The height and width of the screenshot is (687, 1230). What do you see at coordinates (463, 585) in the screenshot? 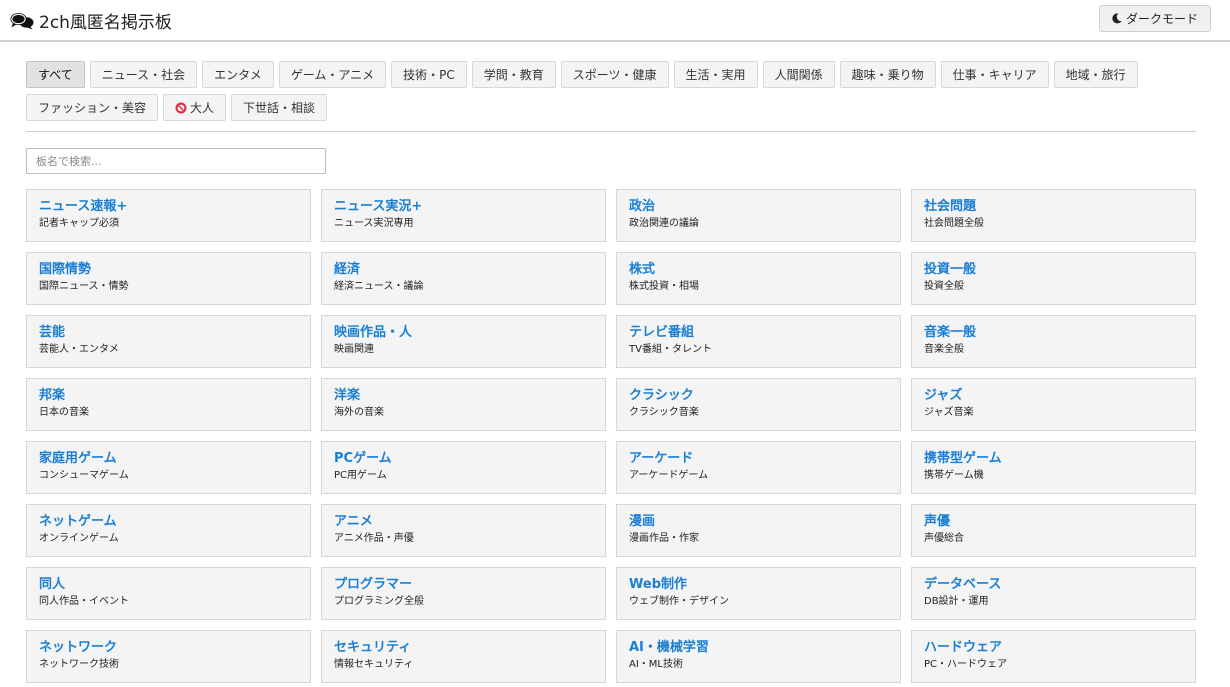
I see `board-name-link: プログラマー` at bounding box center [463, 585].